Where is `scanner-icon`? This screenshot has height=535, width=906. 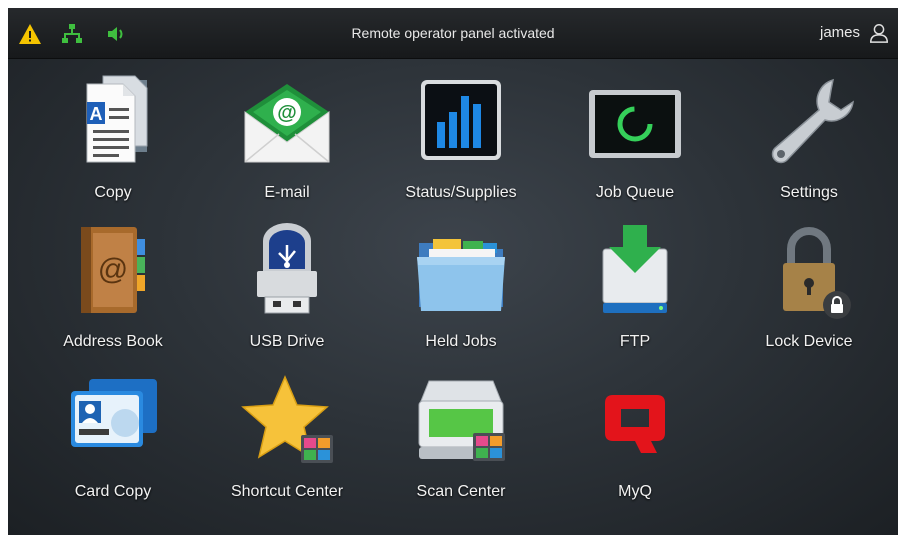
scanner-icon is located at coordinates (461, 420).